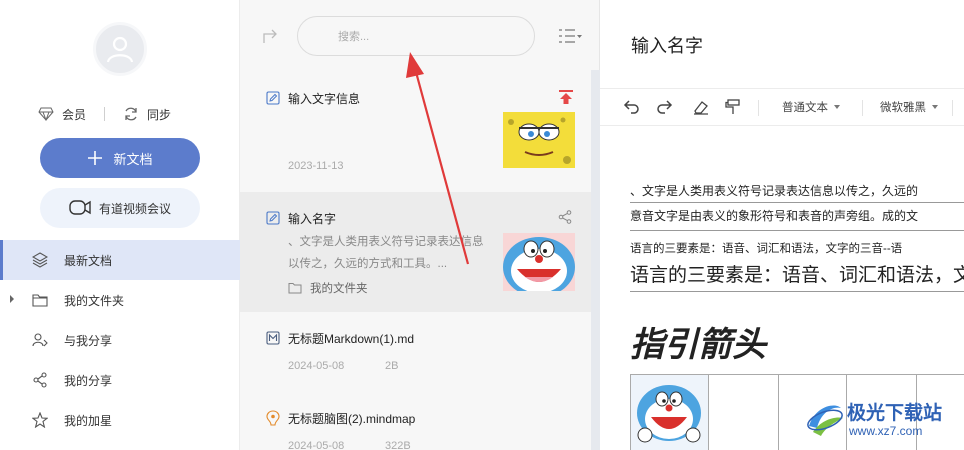 The width and height of the screenshot is (964, 450). I want to click on layers-icon, so click(40, 260).